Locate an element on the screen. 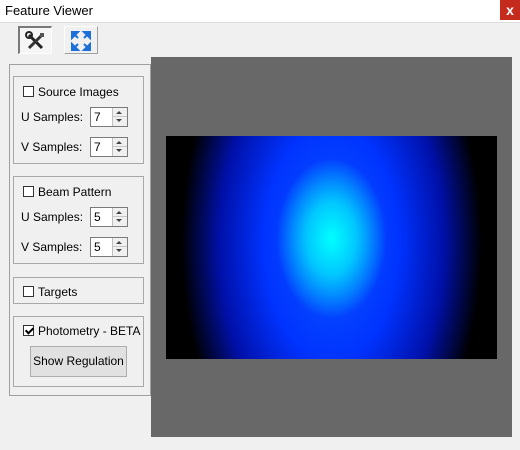  source-v-spin-arrows is located at coordinates (119, 147).